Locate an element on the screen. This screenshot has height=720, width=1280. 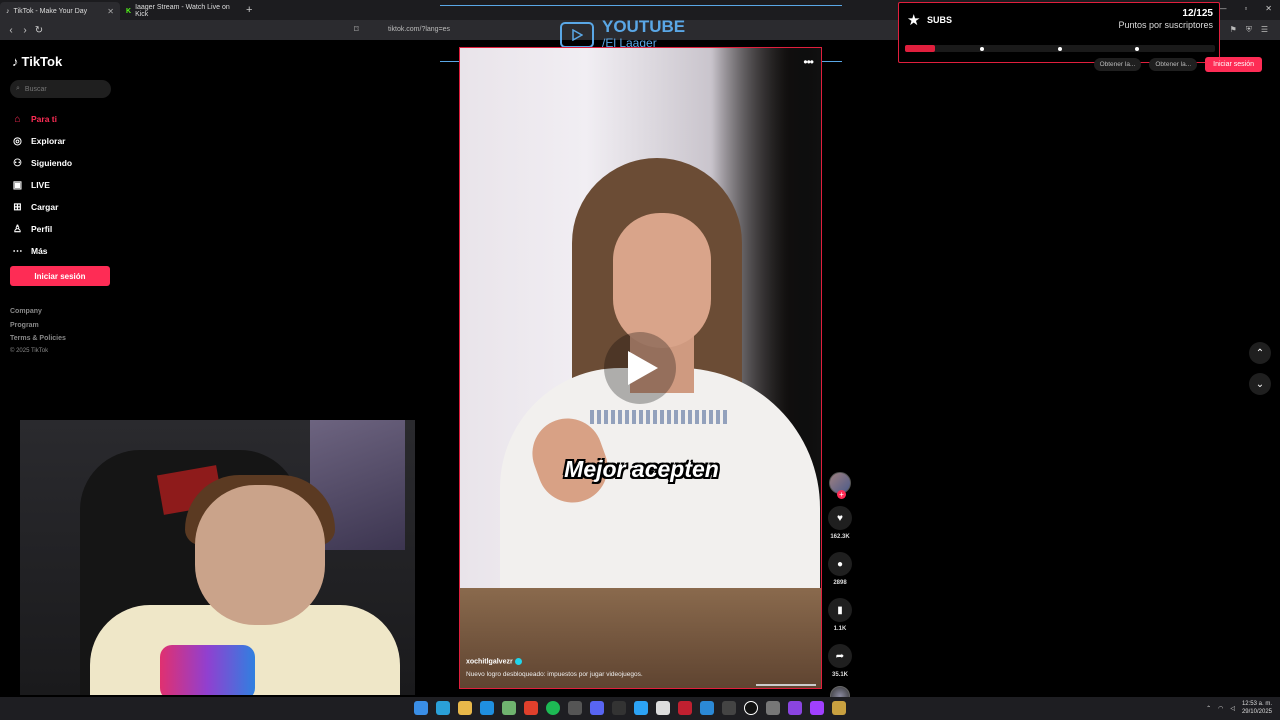
browser-toolbar-icons: ⚑ ⛨ ☰ is located at coordinates (1249, 30).